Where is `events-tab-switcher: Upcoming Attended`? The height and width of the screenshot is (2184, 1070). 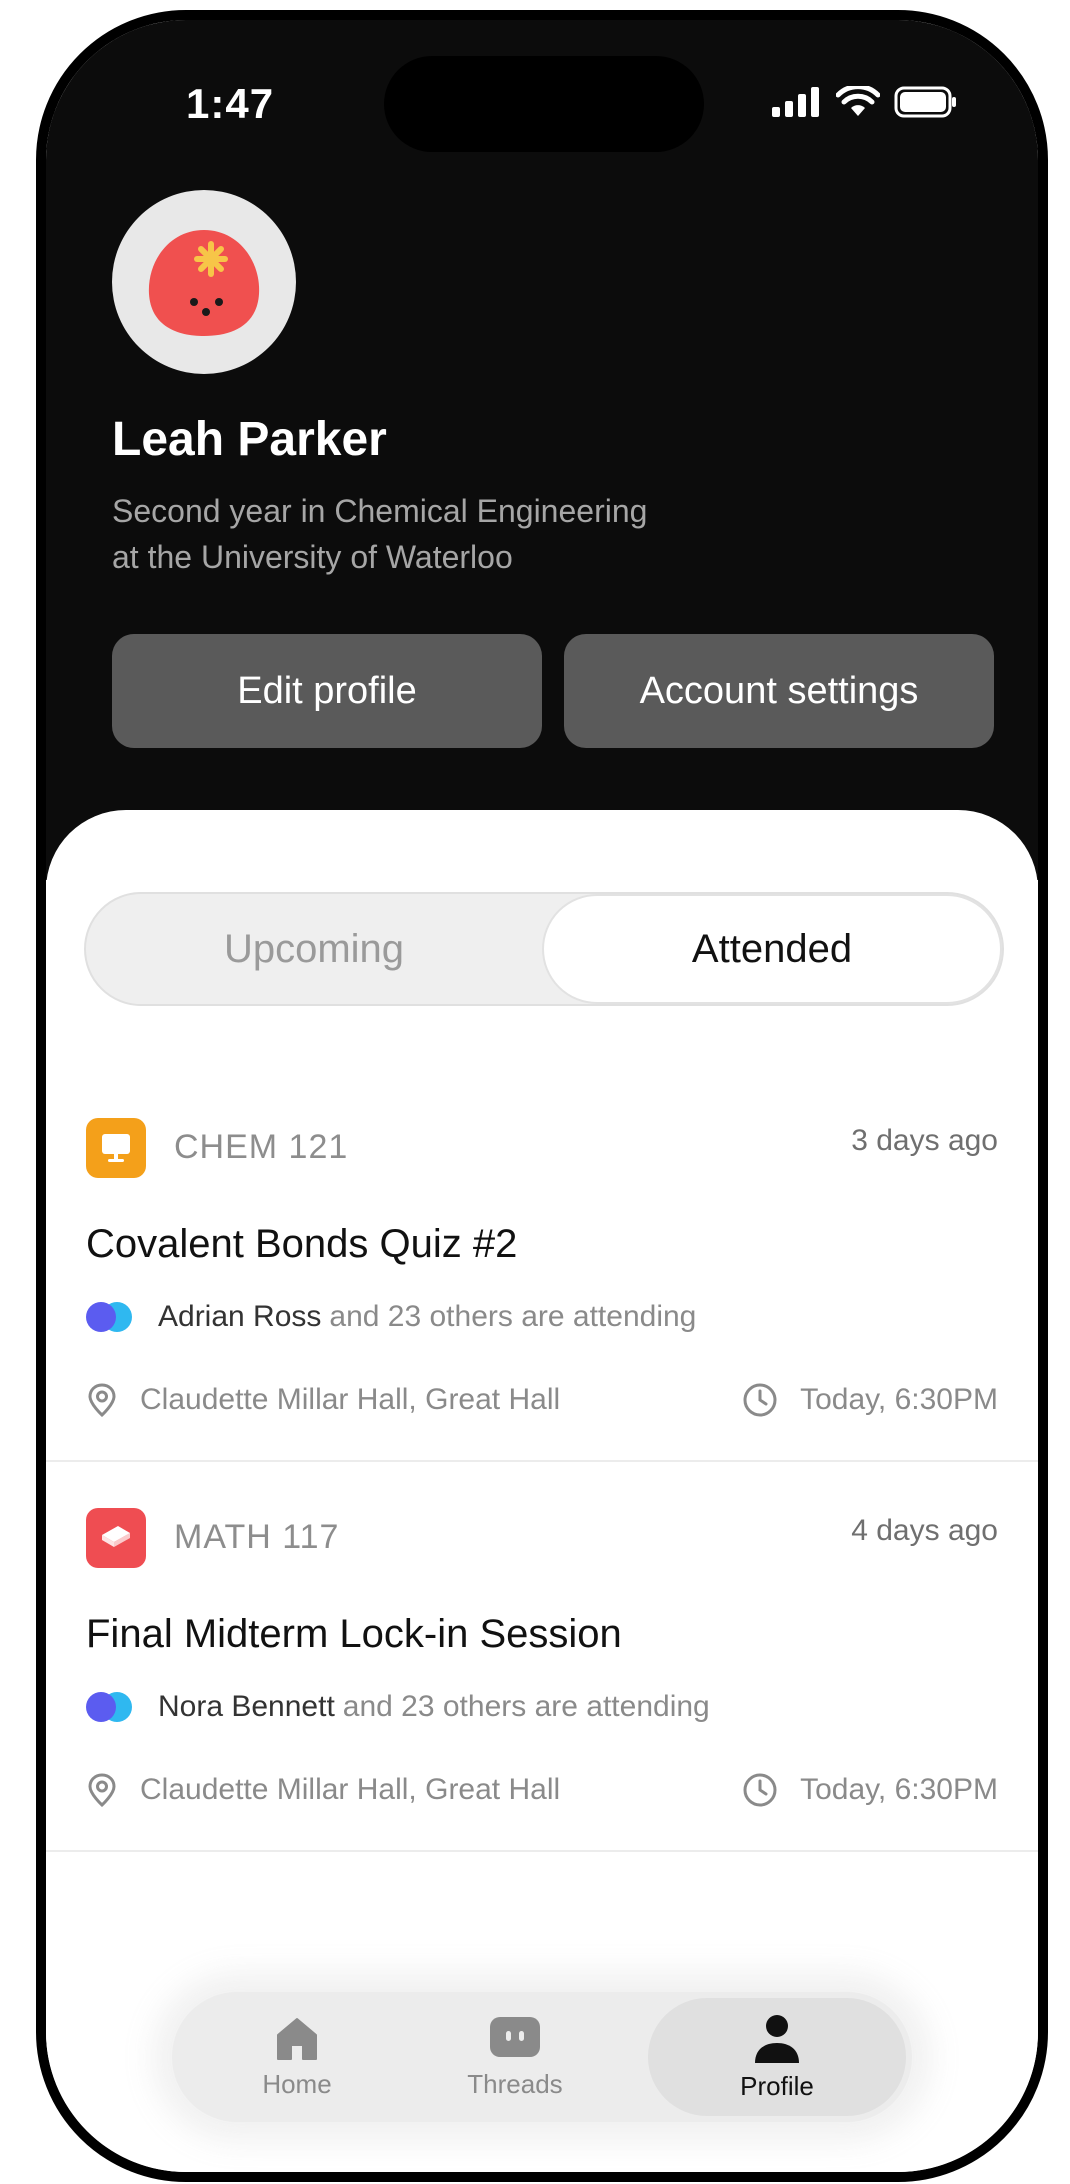 events-tab-switcher: Upcoming Attended is located at coordinates (544, 949).